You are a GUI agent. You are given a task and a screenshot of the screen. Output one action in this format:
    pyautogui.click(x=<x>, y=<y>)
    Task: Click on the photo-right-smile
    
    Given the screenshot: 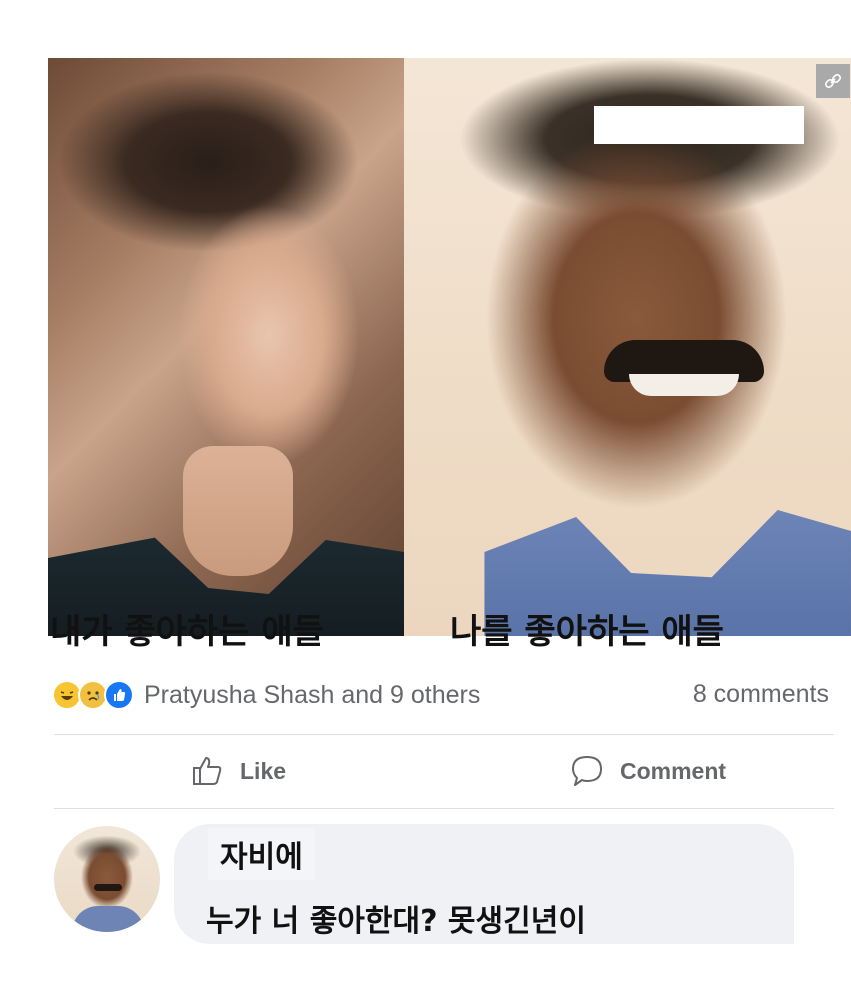 What is the action you would take?
    pyautogui.click(x=684, y=385)
    